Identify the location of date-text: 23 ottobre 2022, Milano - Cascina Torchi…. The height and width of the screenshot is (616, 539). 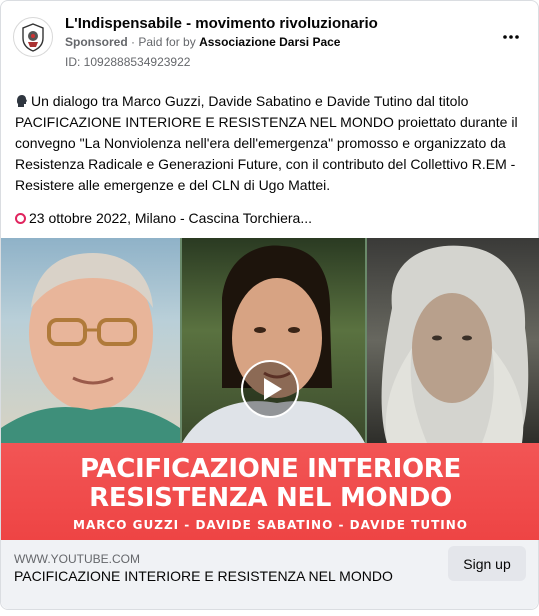
(171, 218).